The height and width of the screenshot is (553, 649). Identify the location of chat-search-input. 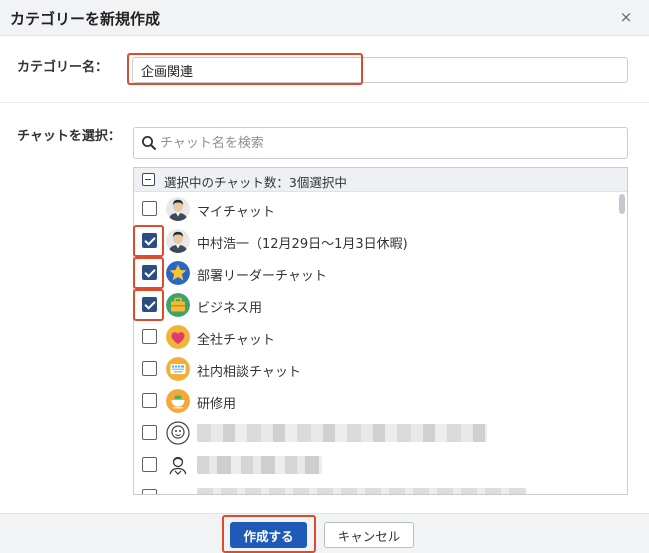
(380, 143).